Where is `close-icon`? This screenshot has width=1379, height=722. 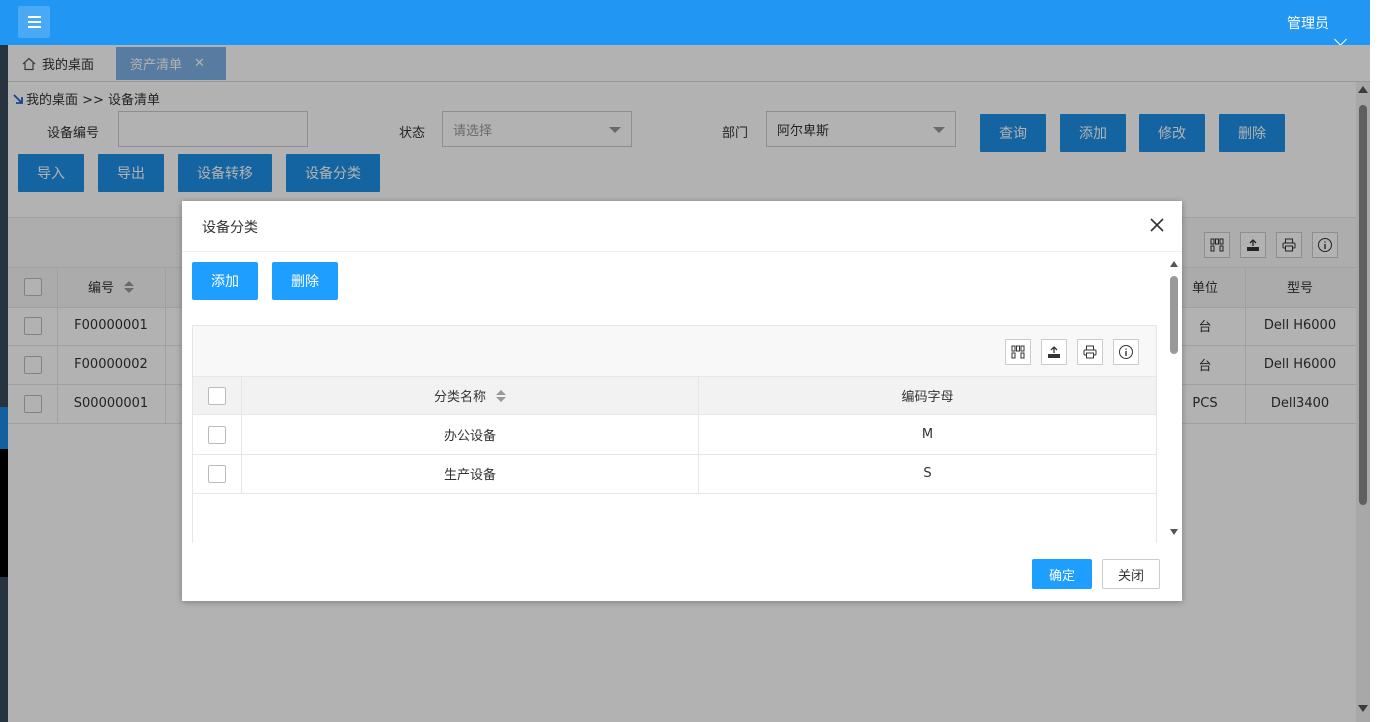
close-icon is located at coordinates (1157, 225).